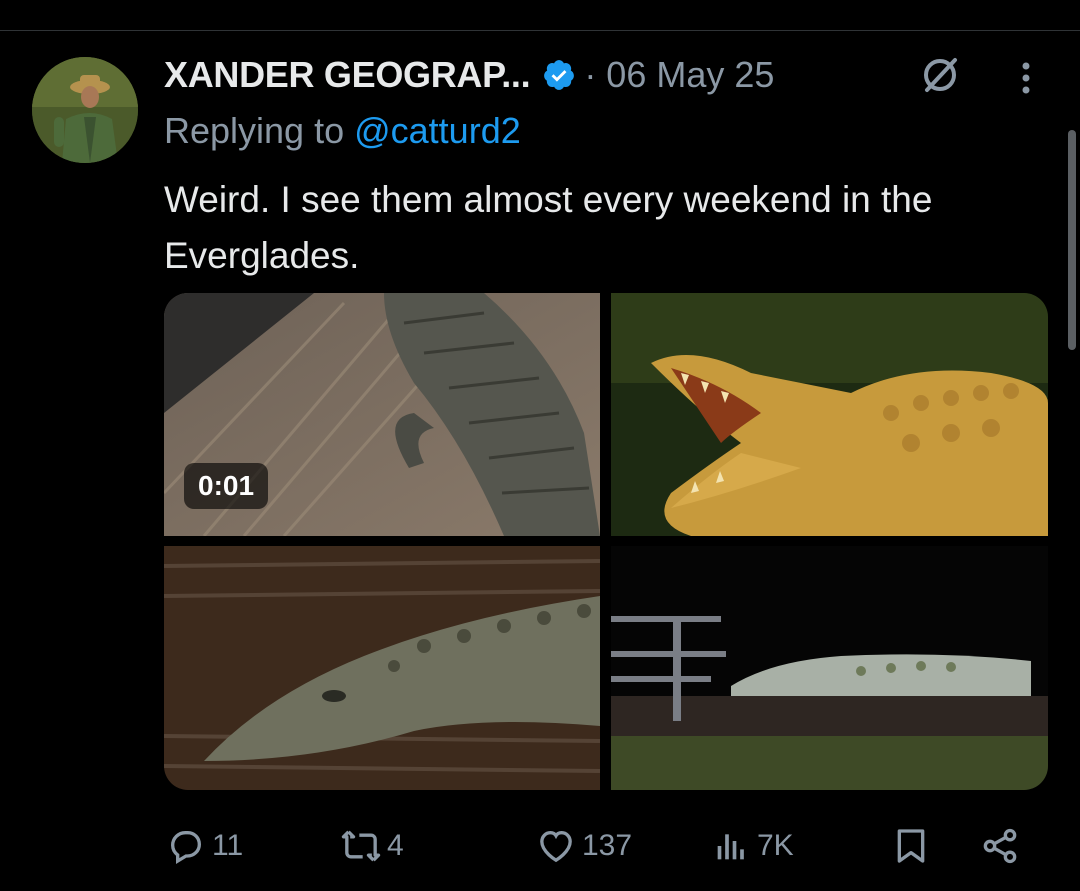 The image size is (1080, 891). I want to click on scrollbar, so click(1072, 240).